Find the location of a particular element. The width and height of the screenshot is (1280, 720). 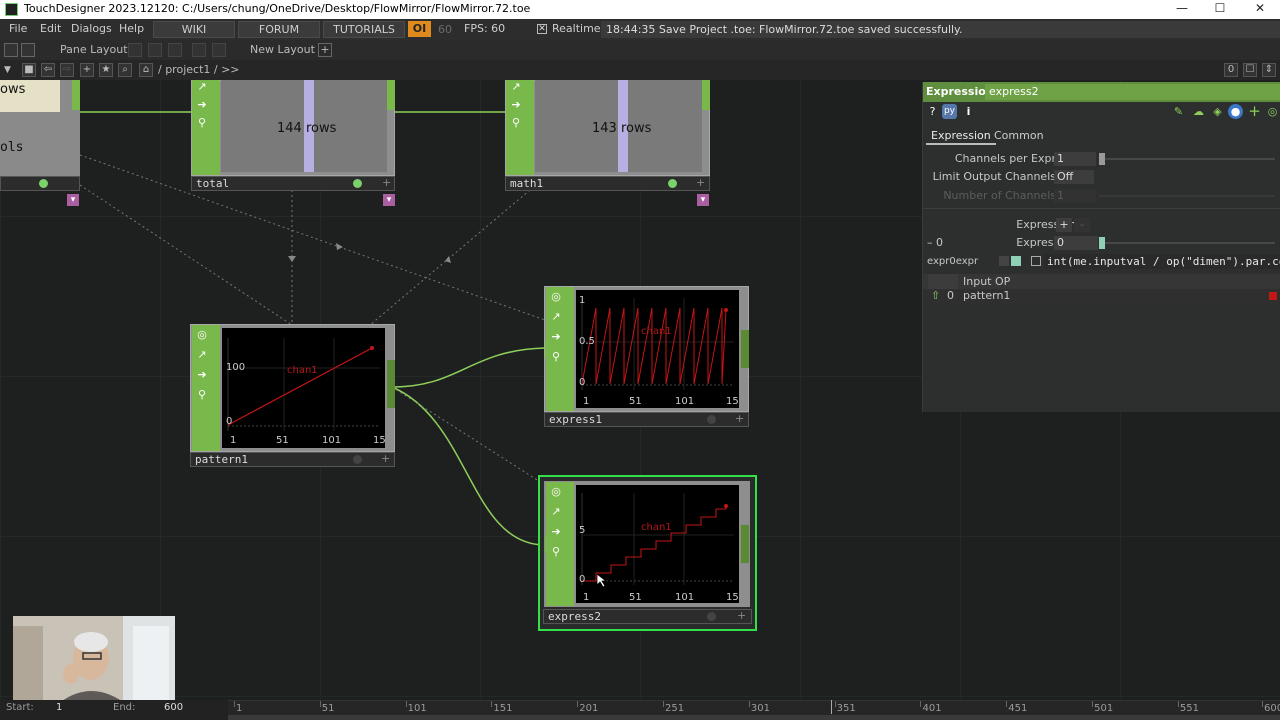

info-icon: i is located at coordinates (968, 111).